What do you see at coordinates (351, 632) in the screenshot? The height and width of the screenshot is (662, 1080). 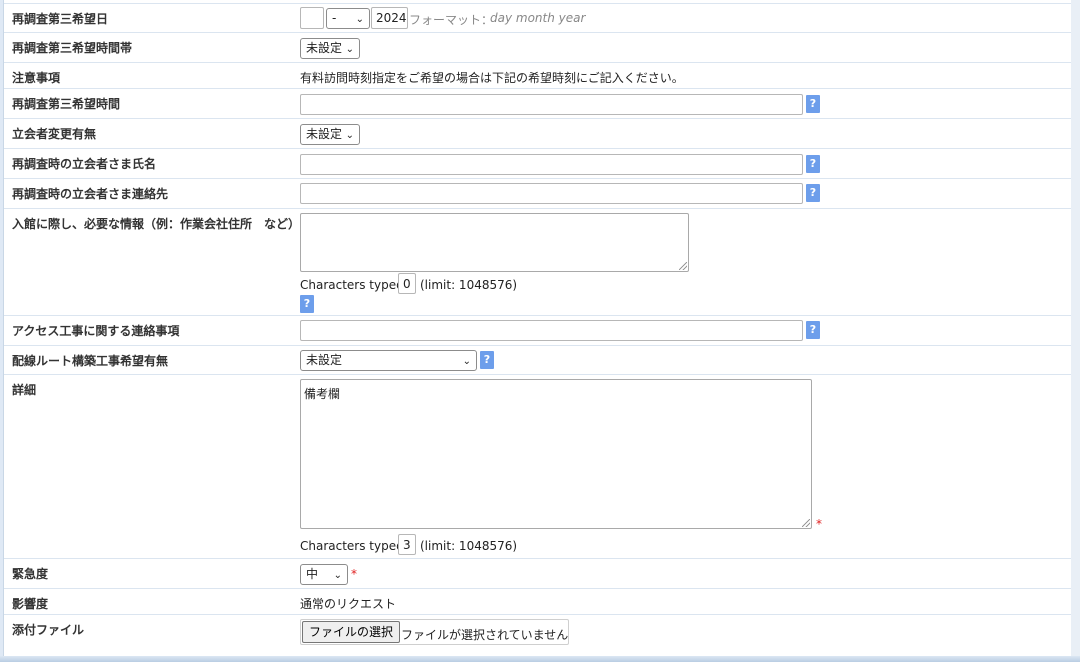 I see `choose-file-button: ファイルの選択` at bounding box center [351, 632].